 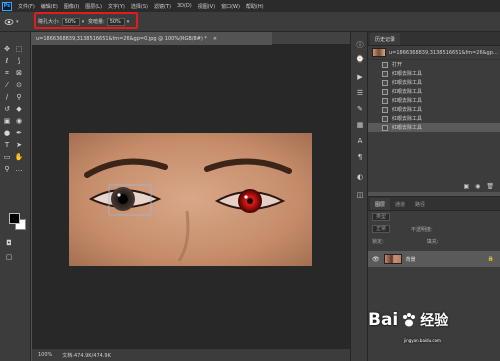 I want to click on quick-select-tool-icon: ⟆, so click(x=19, y=61).